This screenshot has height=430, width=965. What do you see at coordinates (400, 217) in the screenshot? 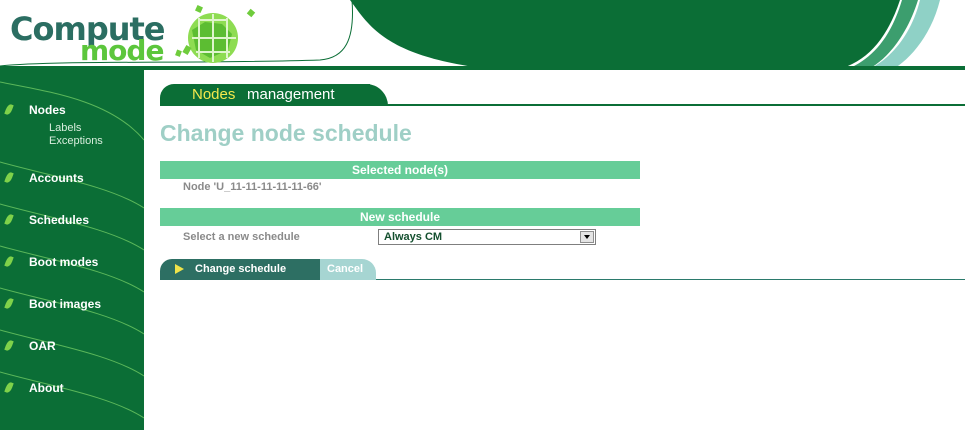
I see `new-schedule-header: New schedule` at bounding box center [400, 217].